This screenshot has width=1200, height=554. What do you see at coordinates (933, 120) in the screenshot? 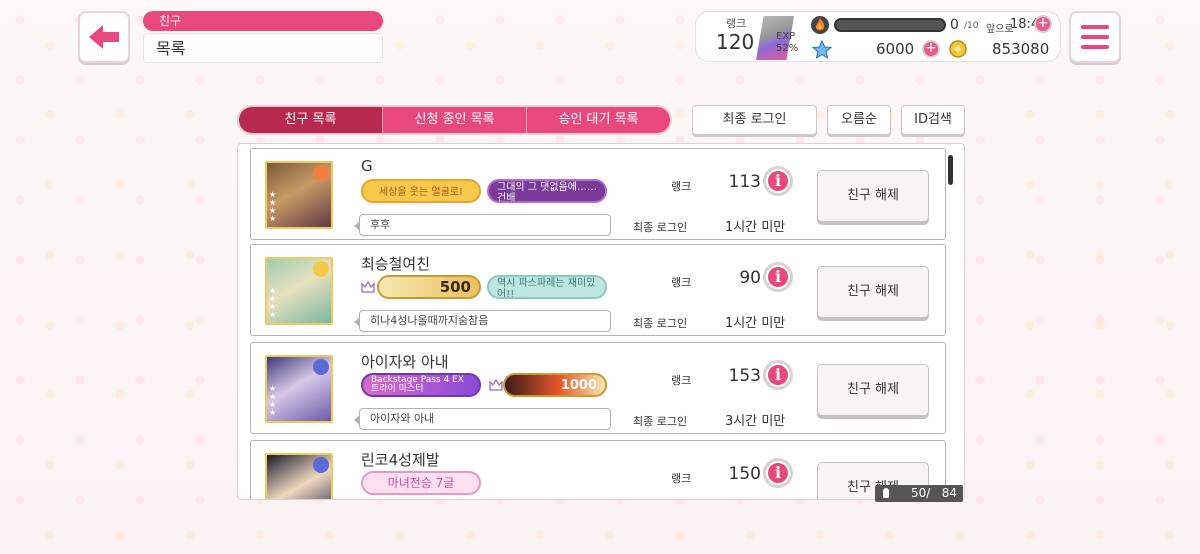
I see `id-search-button: ID검색` at bounding box center [933, 120].